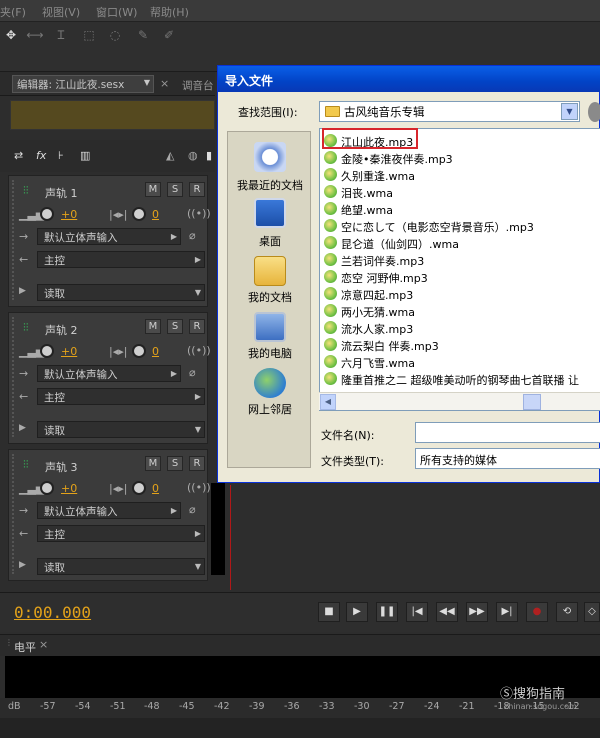 This screenshot has height=738, width=600. What do you see at coordinates (197, 533) in the screenshot?
I see `chevron-right-icon: ▶` at bounding box center [197, 533].